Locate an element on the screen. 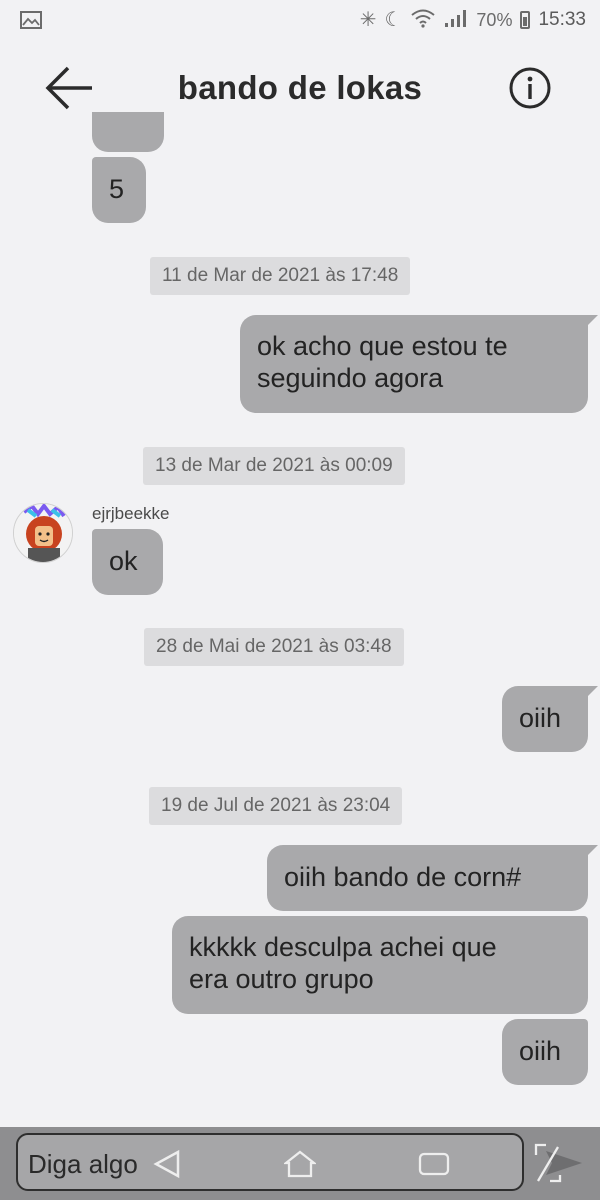  message-bubble-partial is located at coordinates (128, 132).